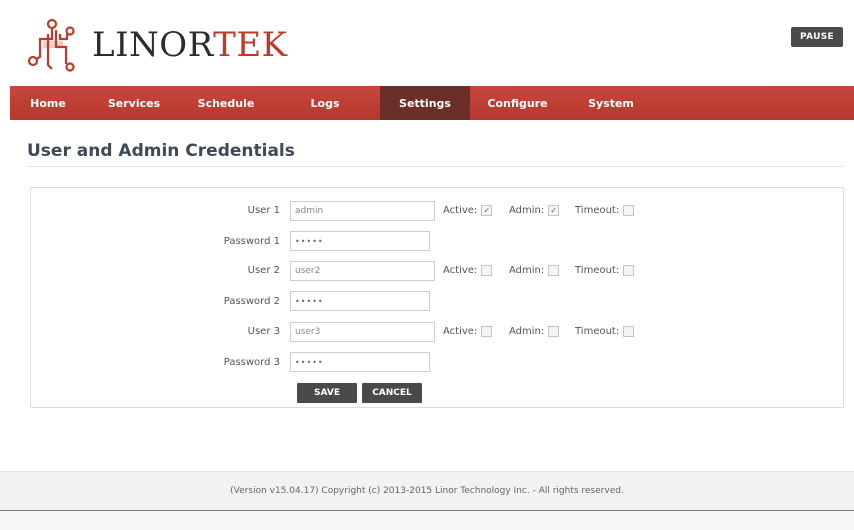 This screenshot has height=530, width=854. What do you see at coordinates (554, 270) in the screenshot?
I see `user-2-admin-checkbox` at bounding box center [554, 270].